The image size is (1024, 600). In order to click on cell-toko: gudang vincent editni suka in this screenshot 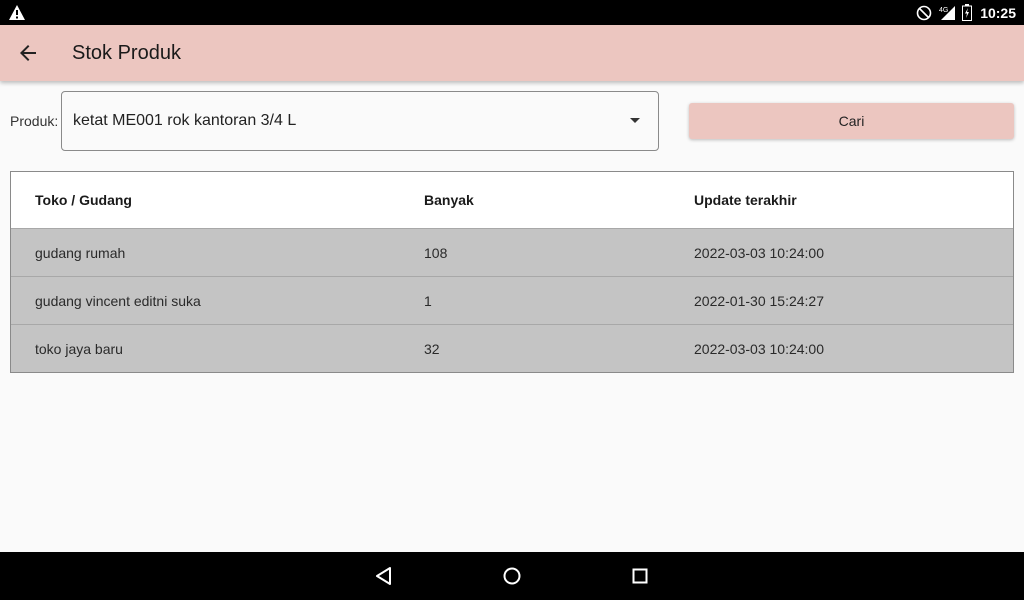, I will do `click(118, 300)`.